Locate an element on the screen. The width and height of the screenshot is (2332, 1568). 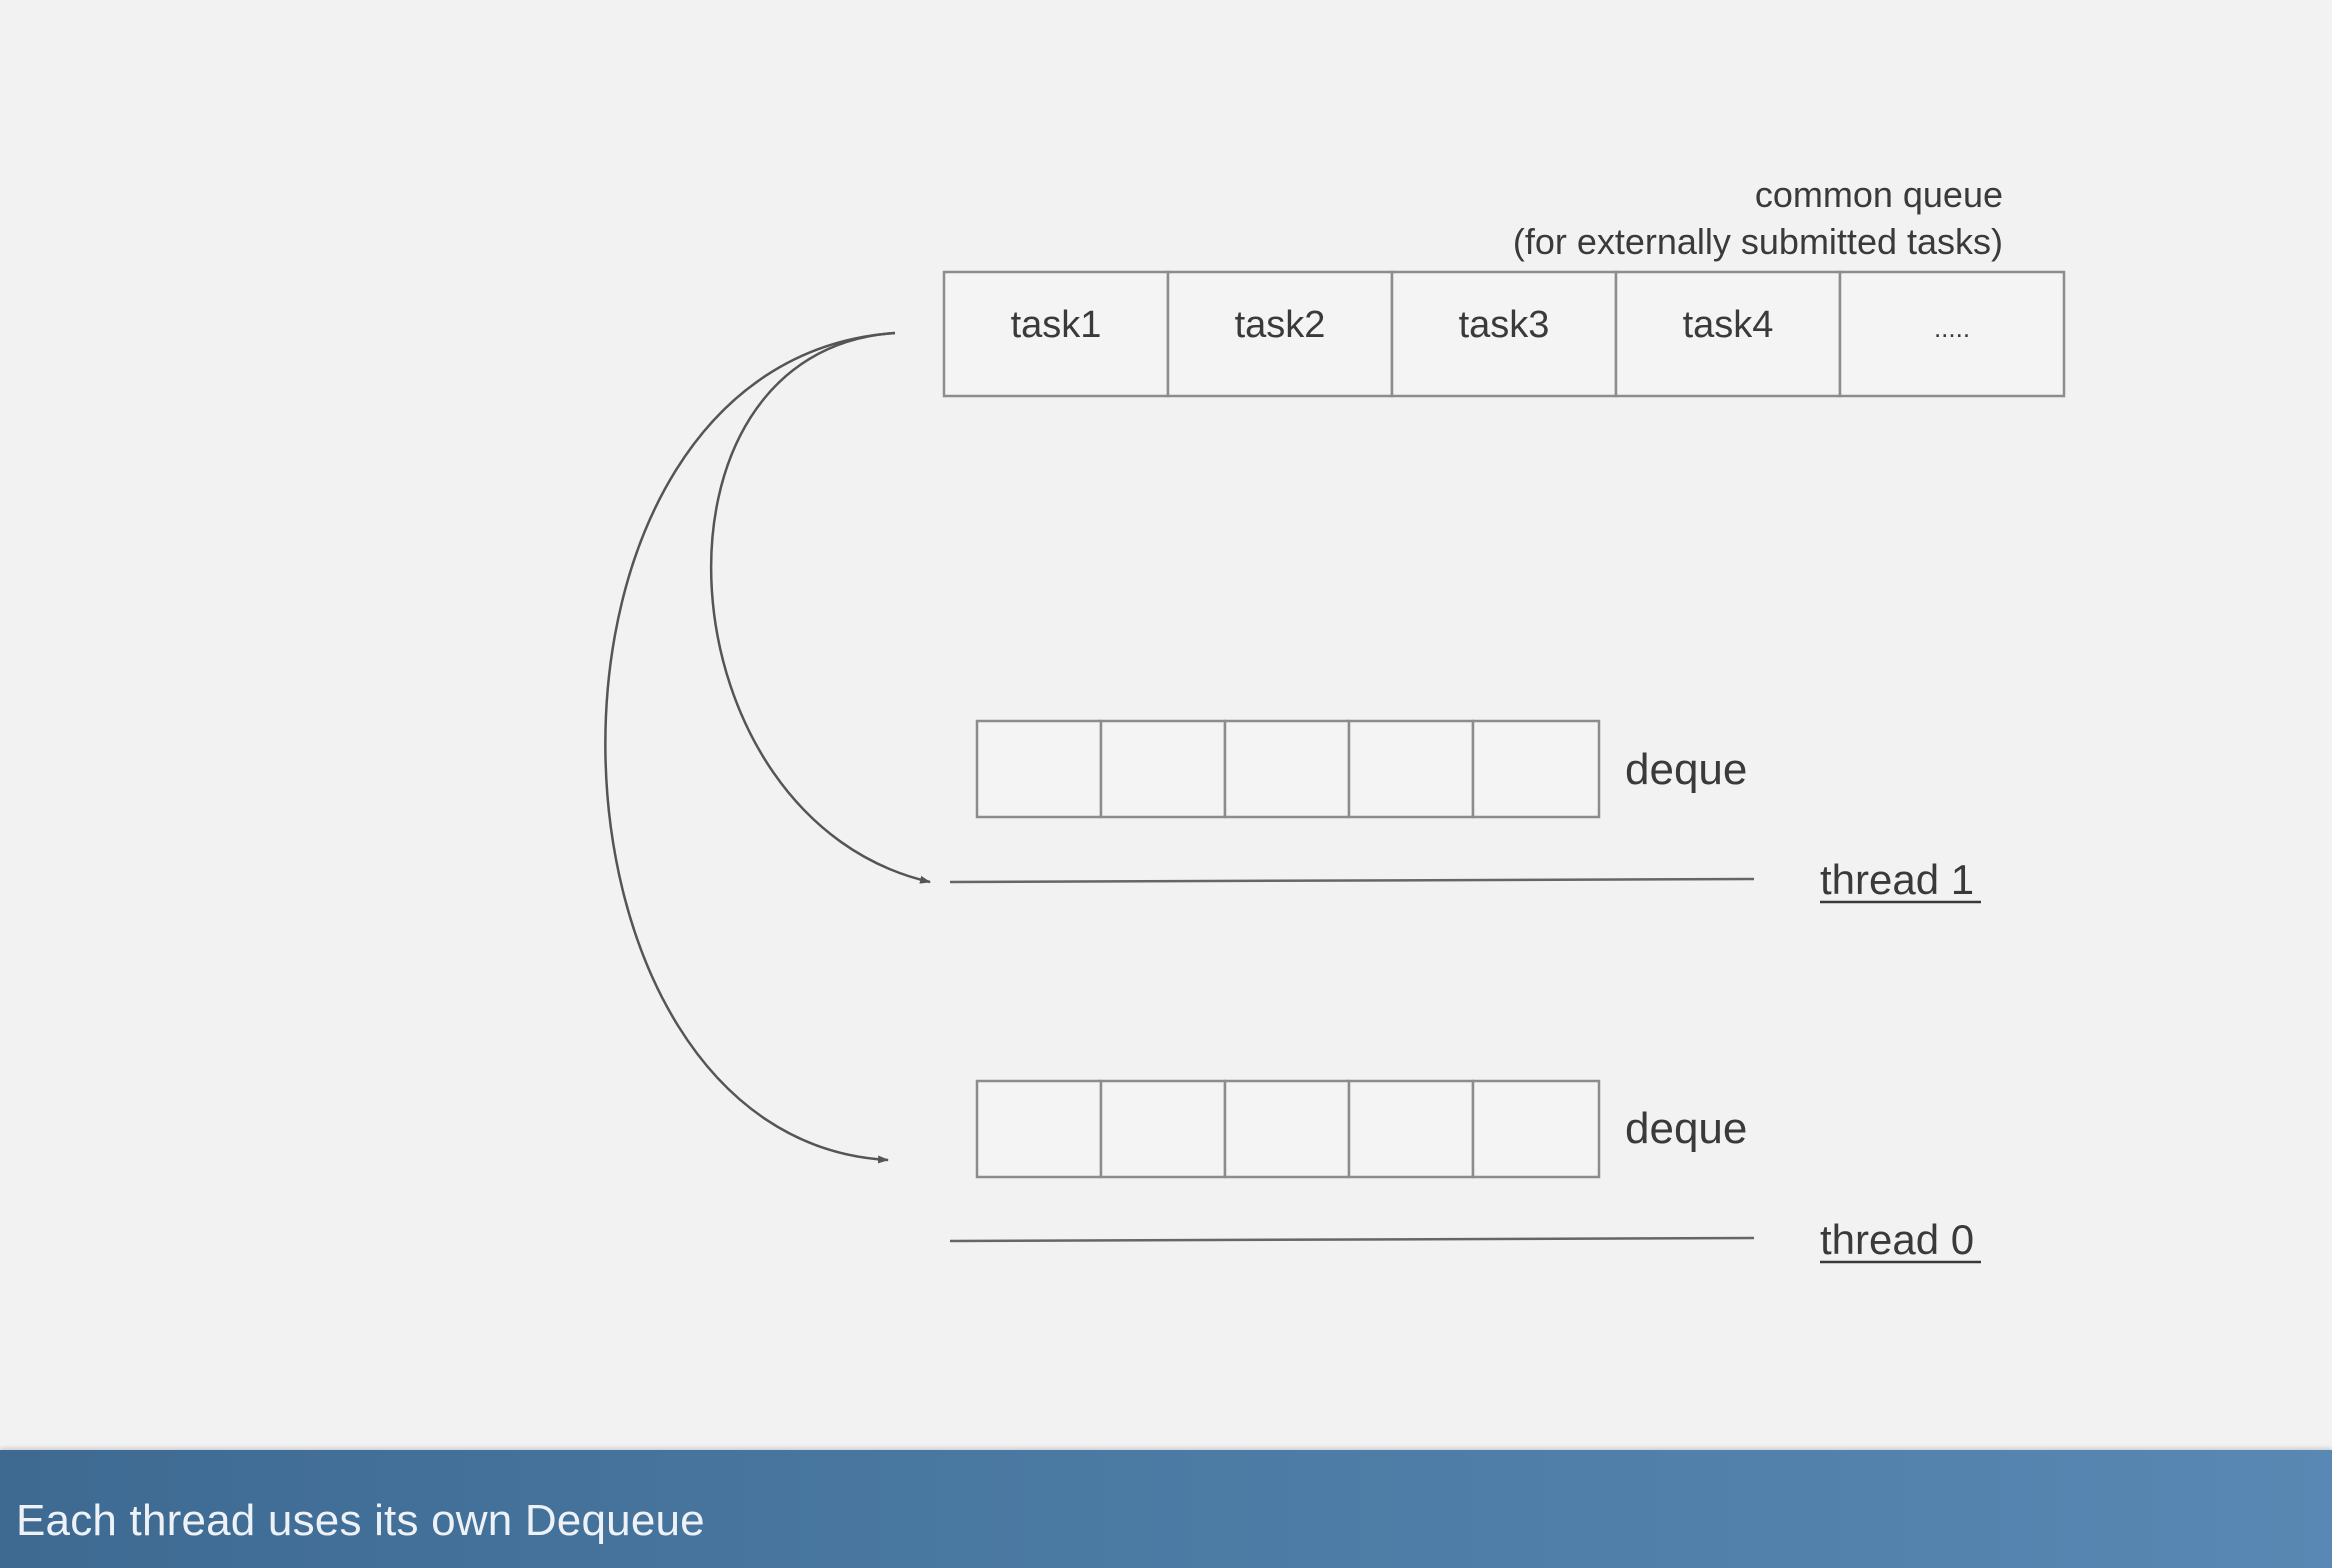
common-queue-subtitle: (for externally submitted tasks) is located at coordinates (1758, 241).